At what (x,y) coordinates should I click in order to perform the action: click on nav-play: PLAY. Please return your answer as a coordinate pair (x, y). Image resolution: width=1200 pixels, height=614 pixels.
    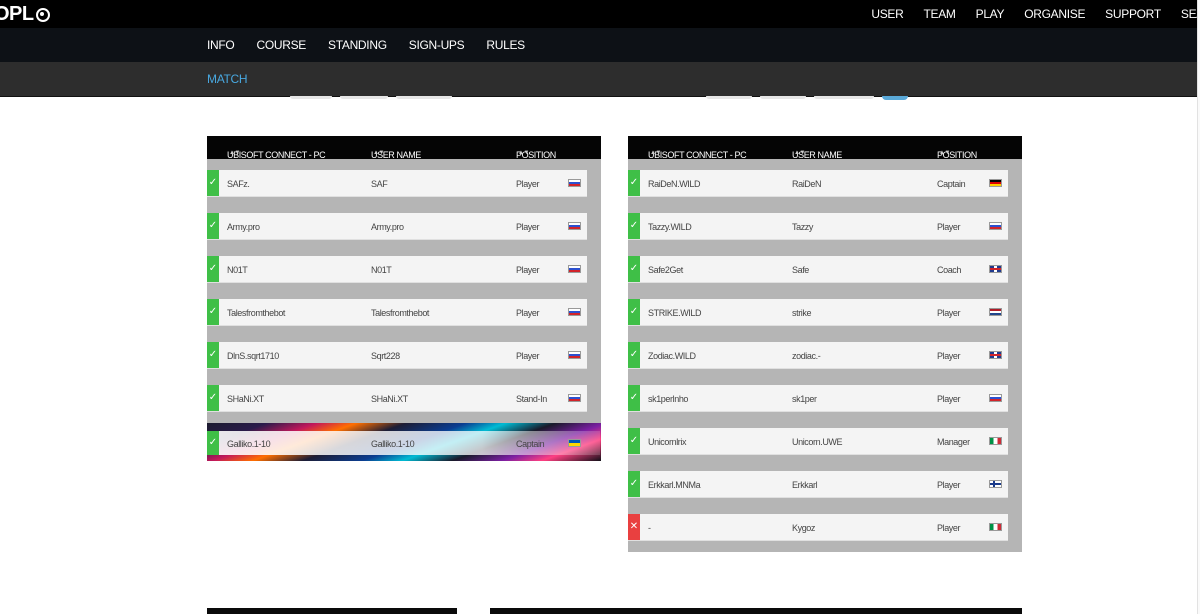
    Looking at the image, I should click on (990, 14).